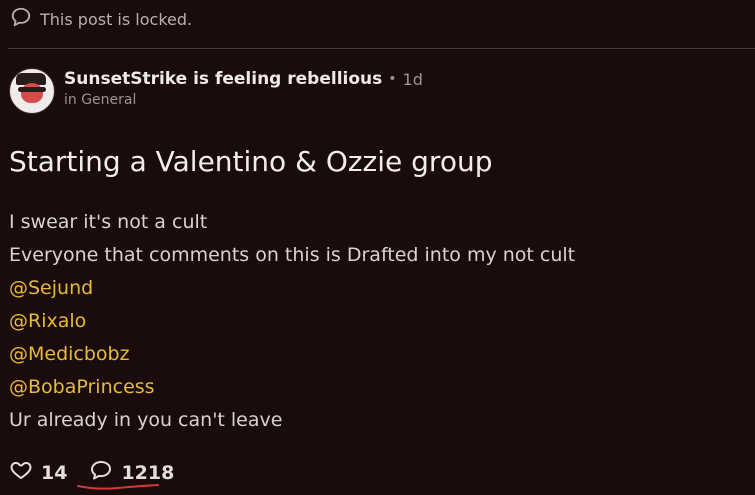 Image resolution: width=755 pixels, height=495 pixels. Describe the element at coordinates (292, 288) in the screenshot. I see `mention-link: @Sejund` at that location.